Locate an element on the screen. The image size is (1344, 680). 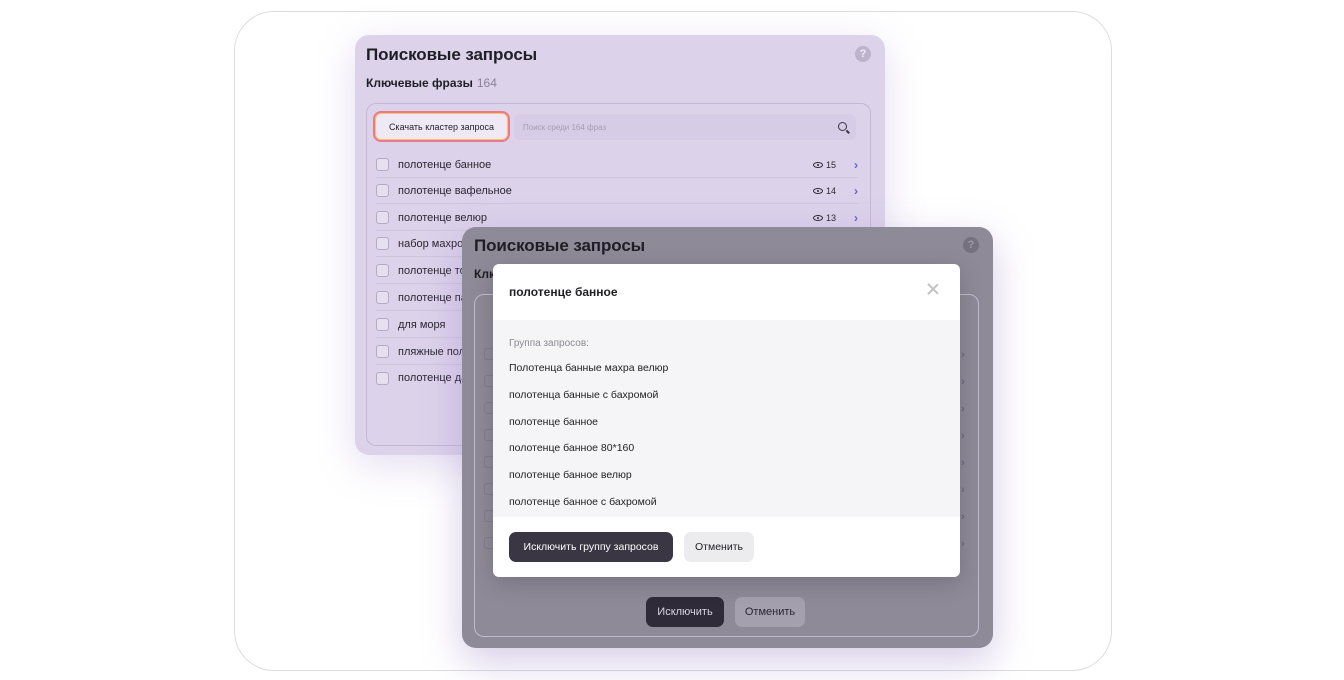
exclude-button: Исключить is located at coordinates (685, 612).